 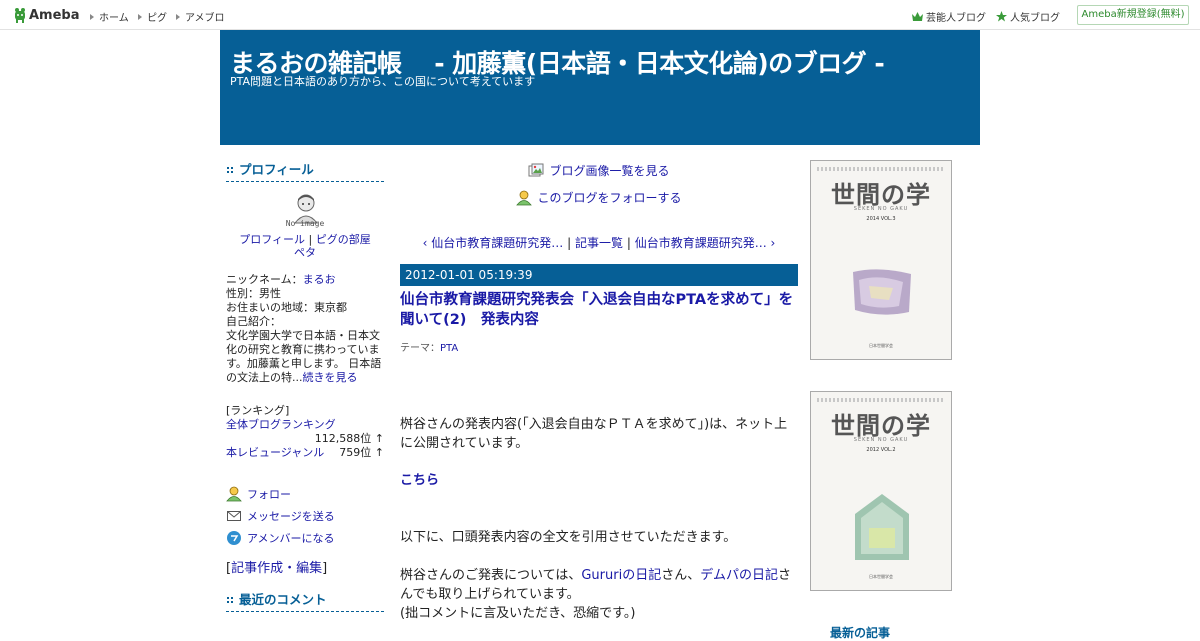 I want to click on ameba-logo: Ameba, so click(x=46, y=15).